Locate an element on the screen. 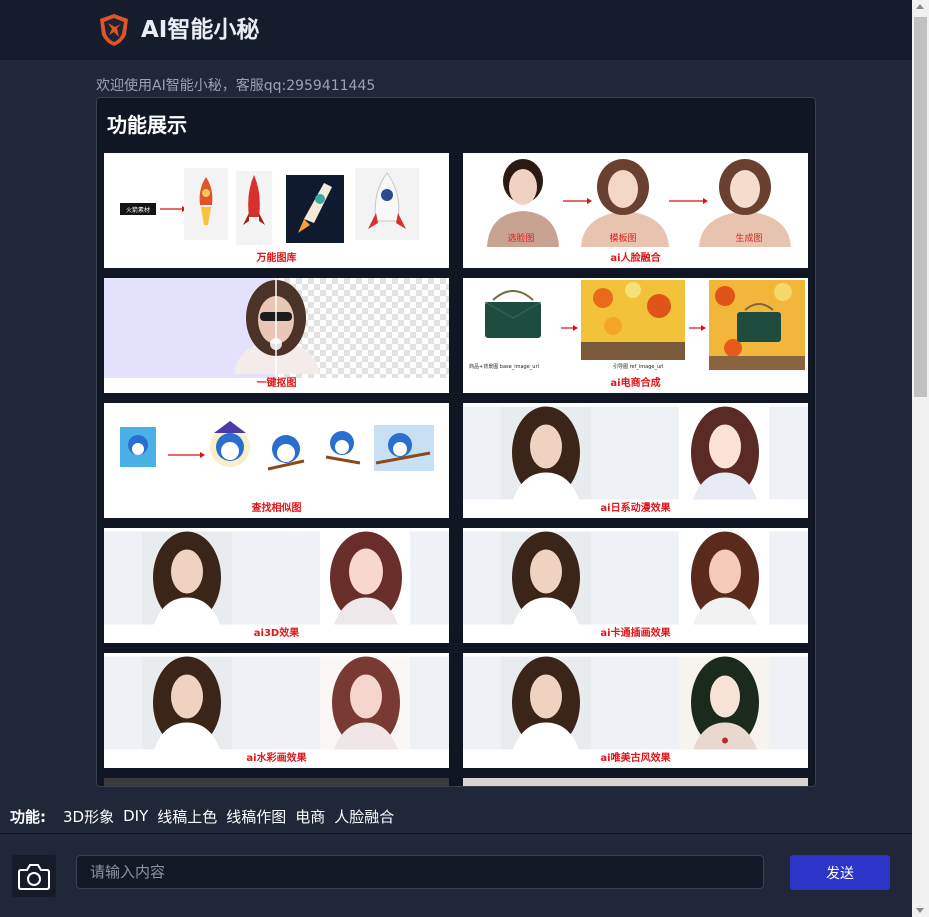  ecommerce-caption-base: 商品+背景图 base_image_url is located at coordinates (504, 366).